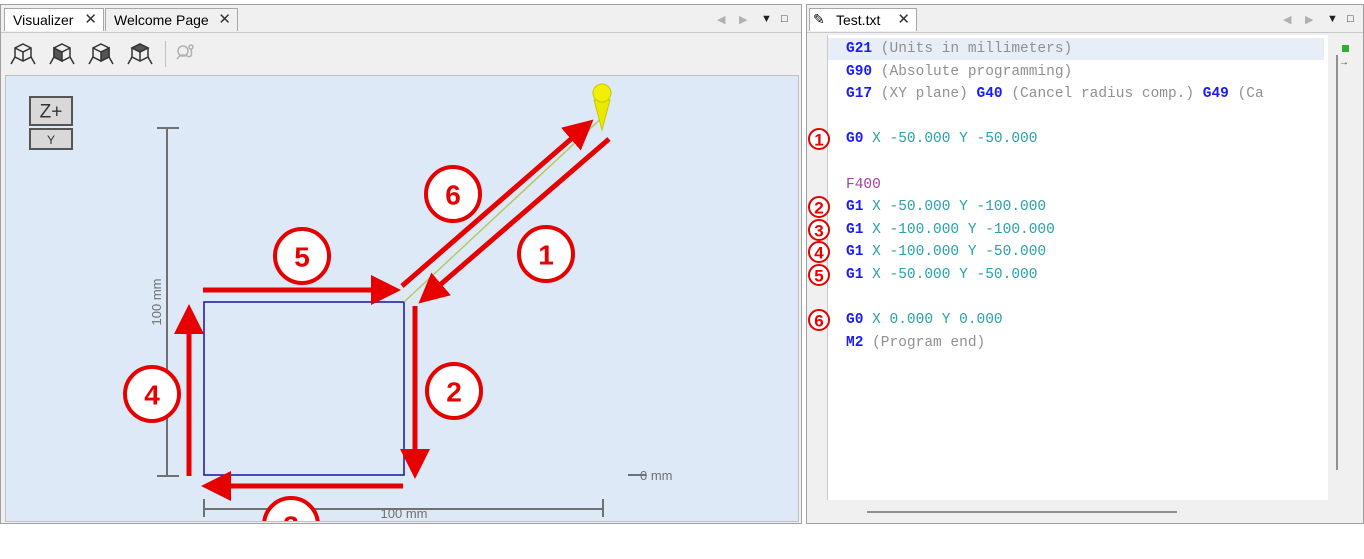 The image size is (1364, 559). I want to click on step-badge-5: 5, so click(302, 256).